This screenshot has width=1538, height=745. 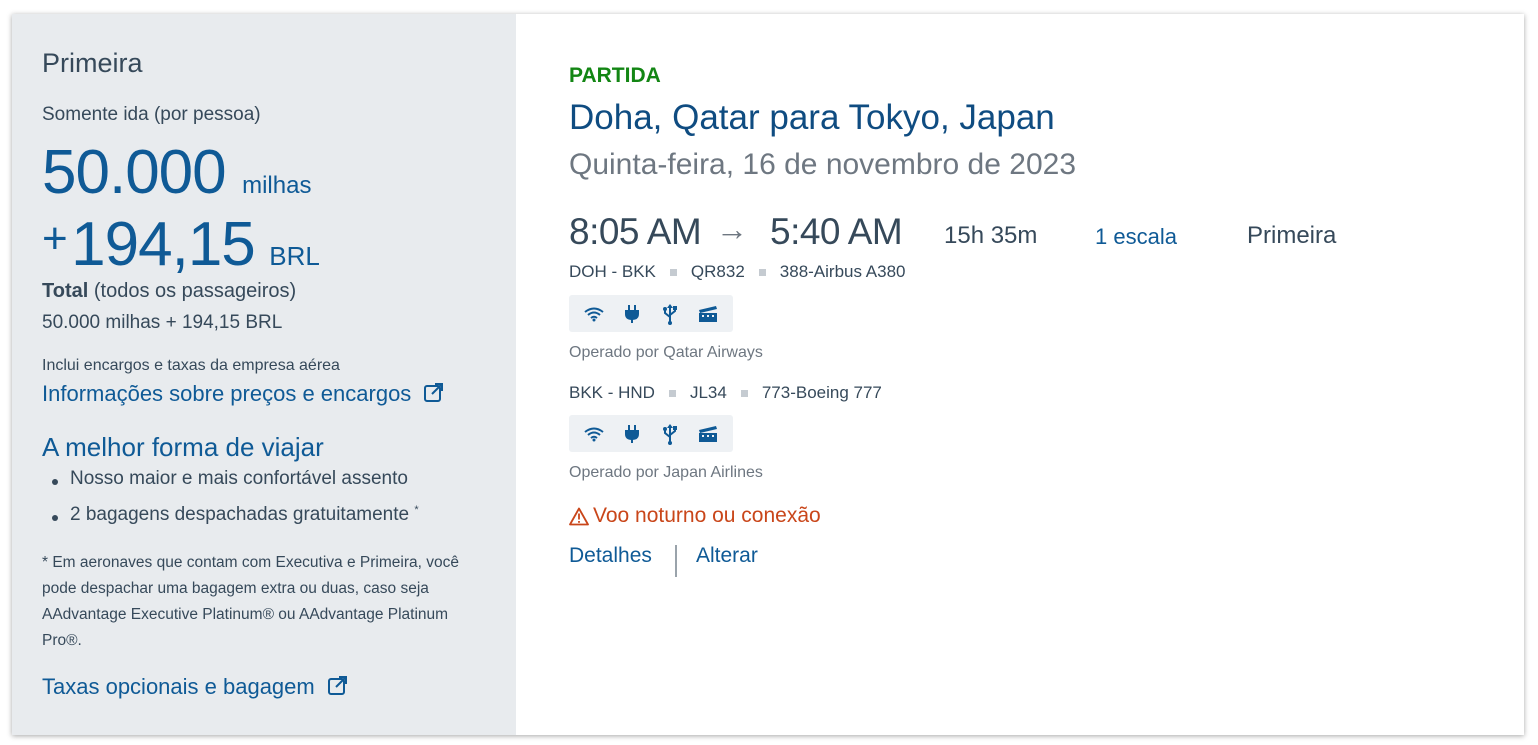 What do you see at coordinates (151, 114) in the screenshot?
I see `trip-type: Somente ida (por pessoa)` at bounding box center [151, 114].